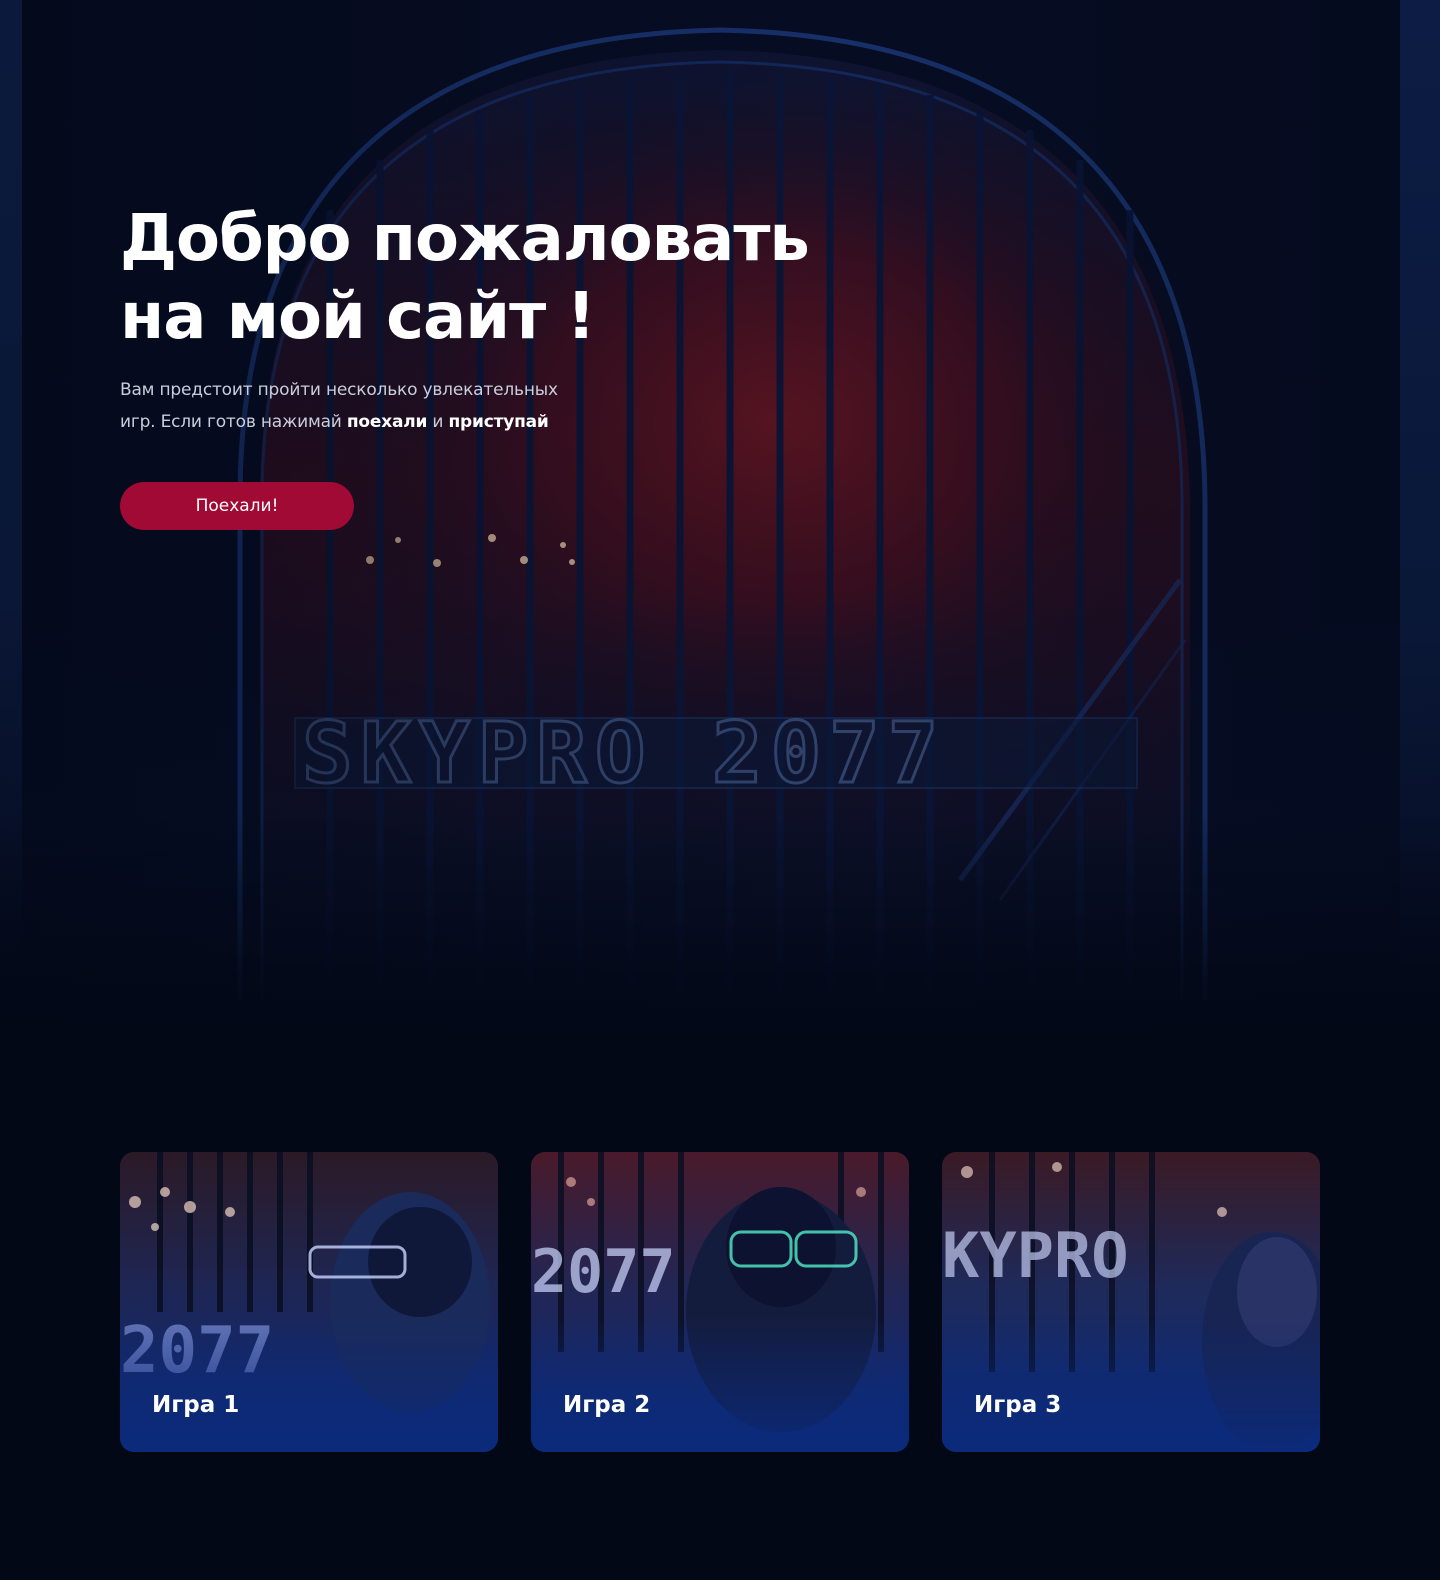 The width and height of the screenshot is (1440, 1580). Describe the element at coordinates (465, 239) in the screenshot. I see `hero-title-line1: Добро пожаловать` at that location.